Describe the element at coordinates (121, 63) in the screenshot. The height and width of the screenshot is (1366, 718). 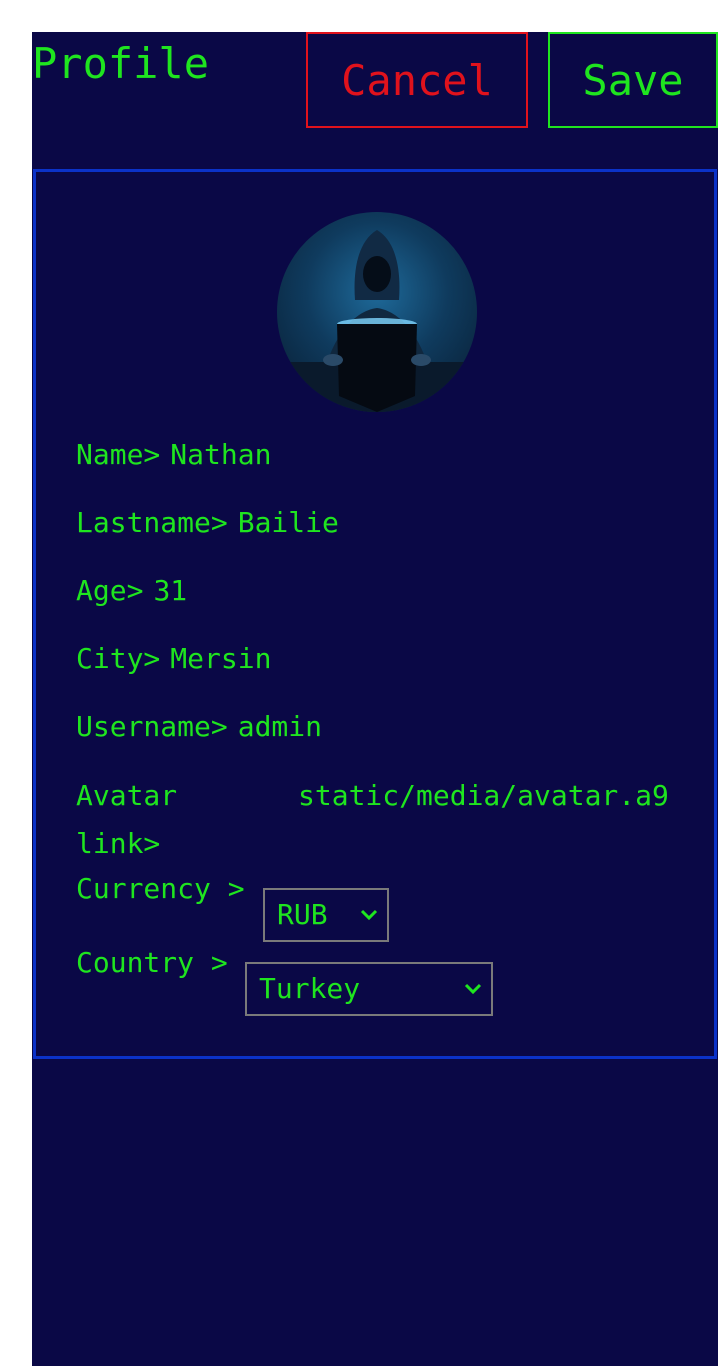
I see `page-title: Profile` at that location.